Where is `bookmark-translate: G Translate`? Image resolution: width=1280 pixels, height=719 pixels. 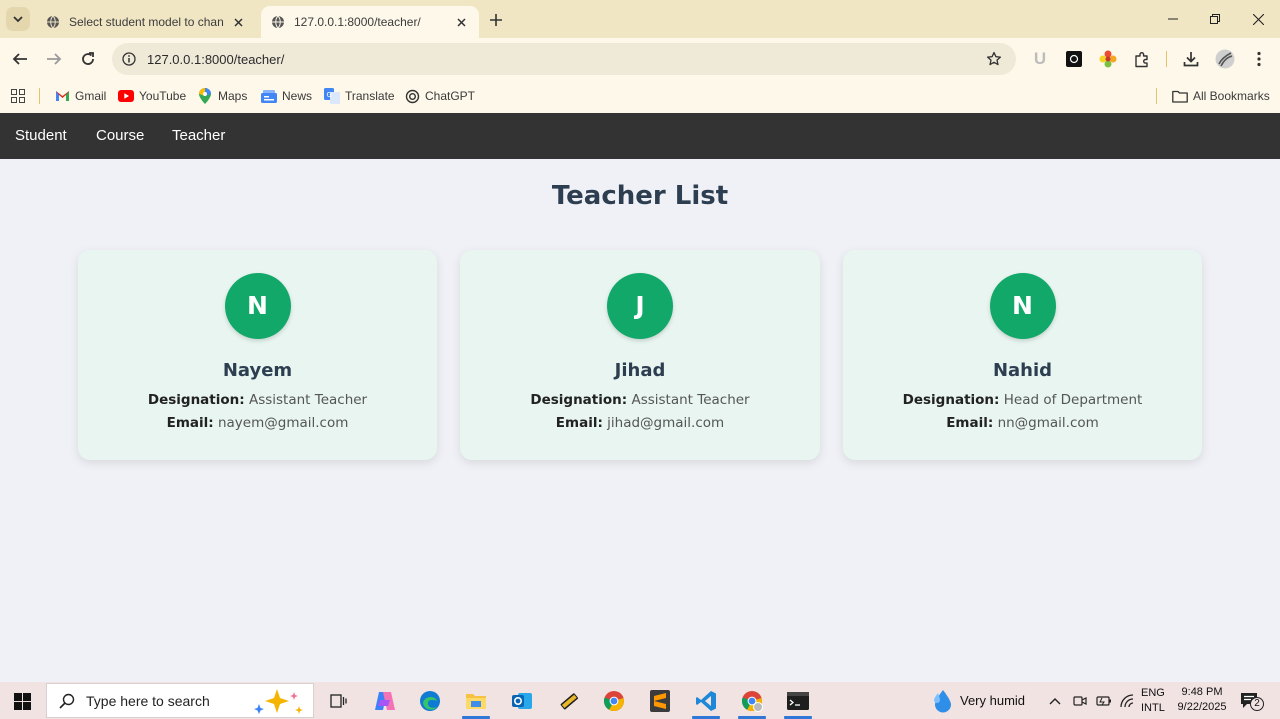
bookmark-translate: G Translate is located at coordinates (359, 96).